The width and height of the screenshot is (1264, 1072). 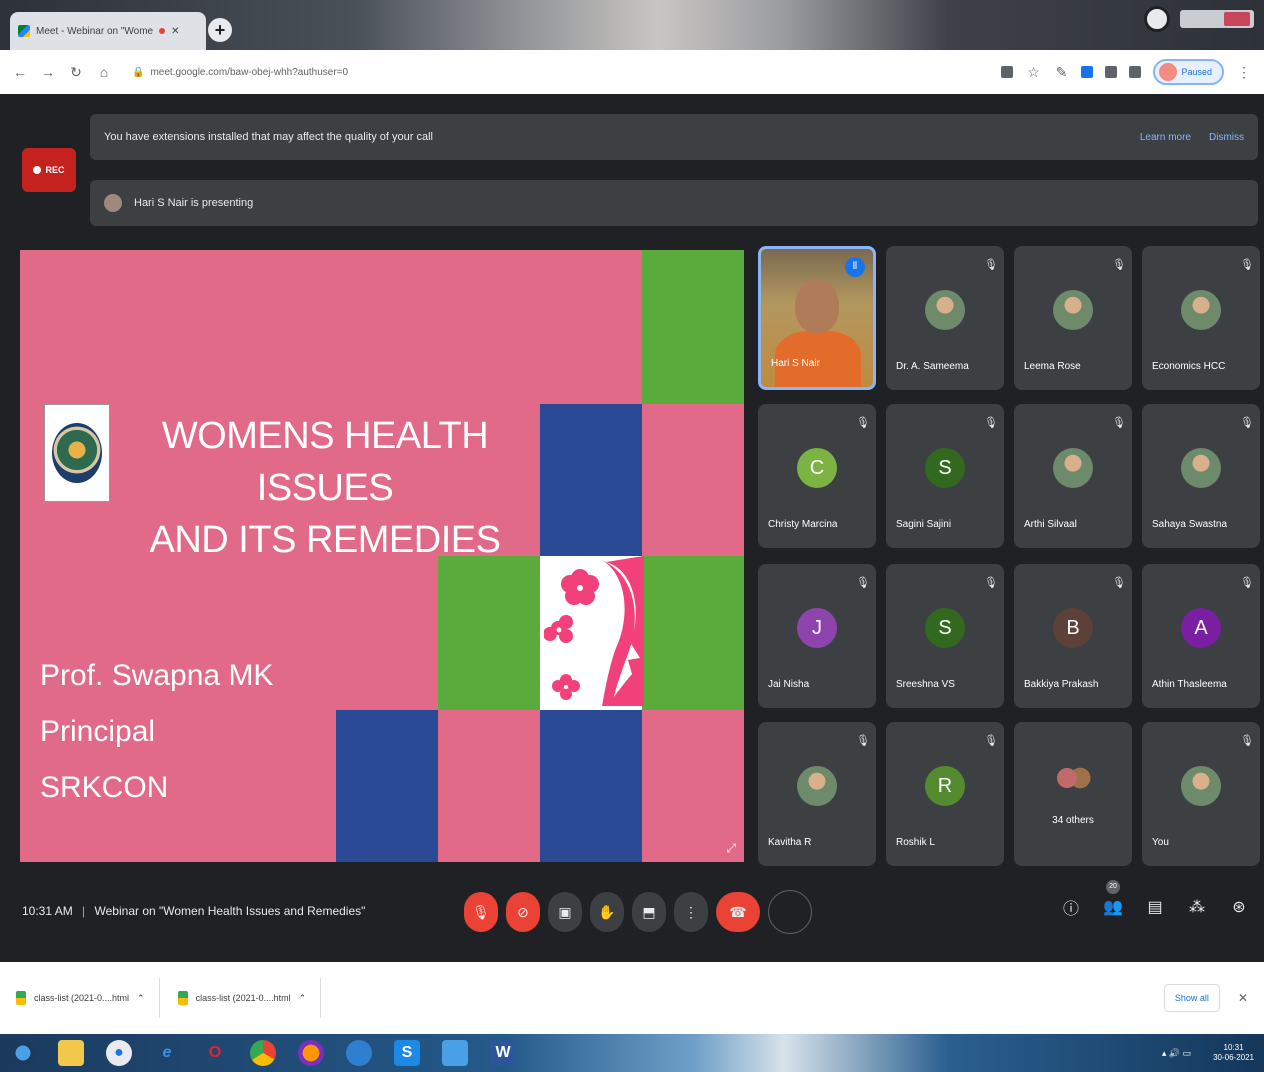 I want to click on expand-icon: ⤢, so click(x=731, y=848).